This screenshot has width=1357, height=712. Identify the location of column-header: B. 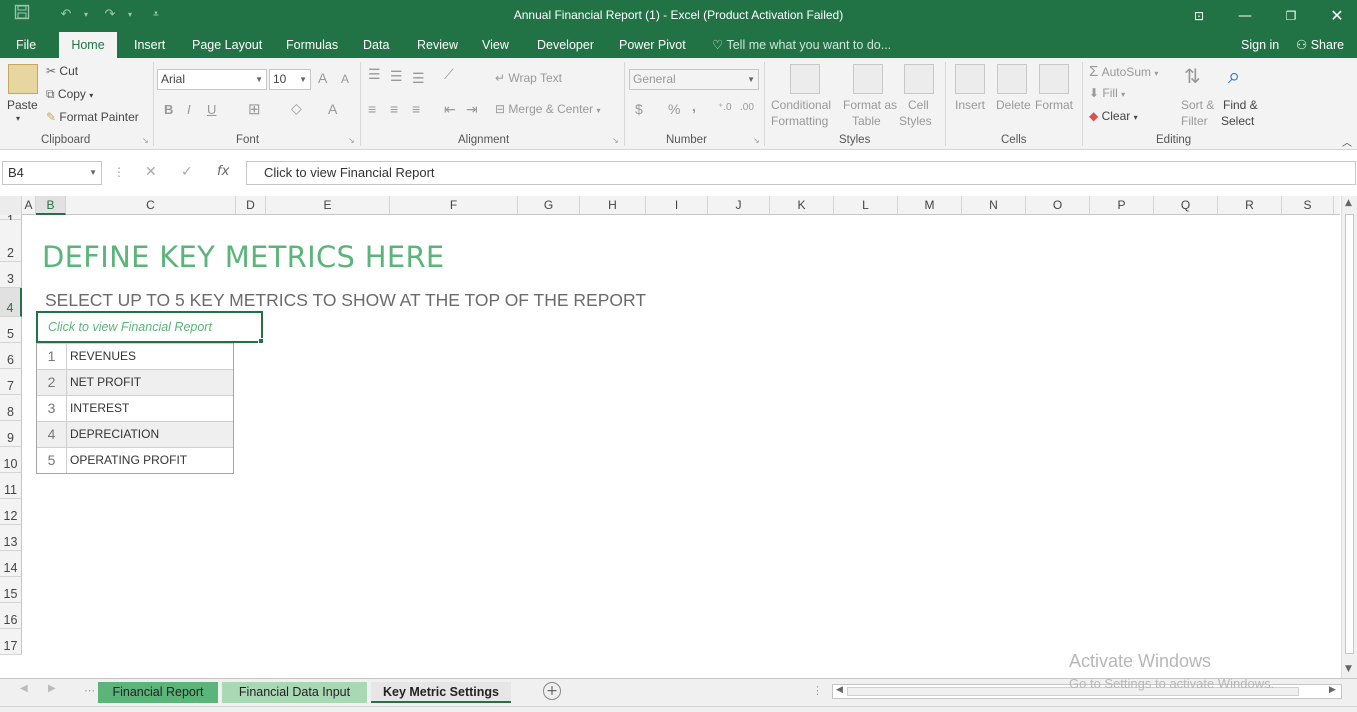
(51, 205).